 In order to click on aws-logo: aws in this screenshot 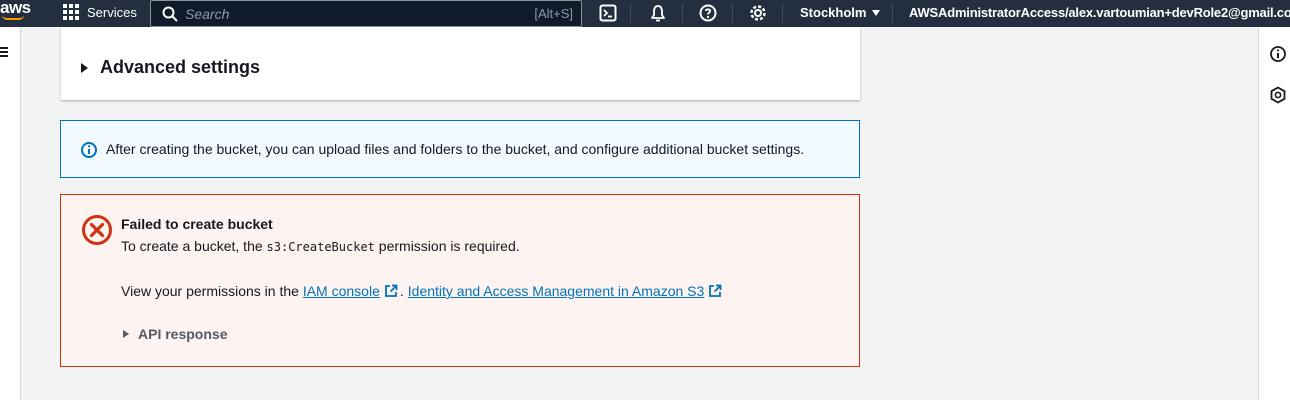, I will do `click(15, 10)`.